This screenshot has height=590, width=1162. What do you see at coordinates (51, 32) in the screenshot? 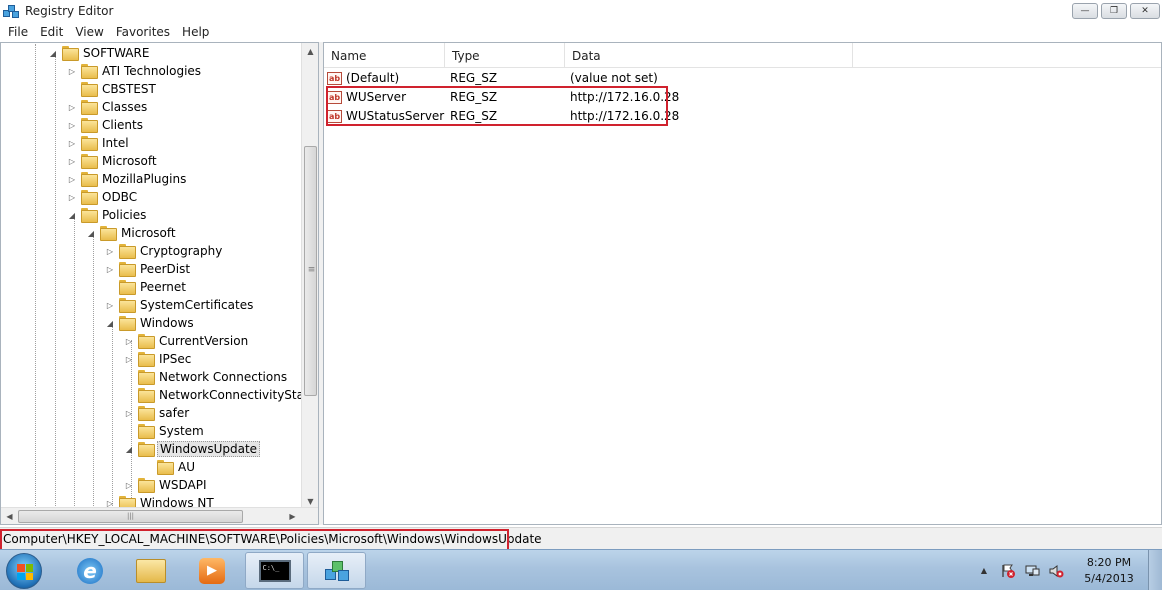
I see `menu-edit: Edit` at bounding box center [51, 32].